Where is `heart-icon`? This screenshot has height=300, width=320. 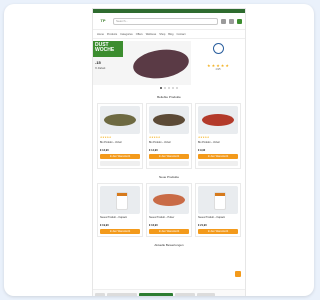
heart-icon is located at coordinates (231, 21).